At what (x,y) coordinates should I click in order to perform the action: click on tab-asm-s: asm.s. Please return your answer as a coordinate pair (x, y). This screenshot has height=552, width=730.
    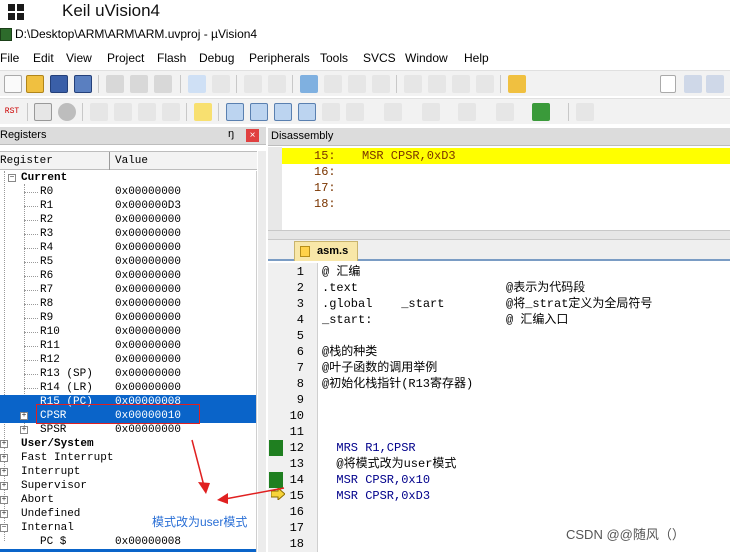
    Looking at the image, I should click on (326, 251).